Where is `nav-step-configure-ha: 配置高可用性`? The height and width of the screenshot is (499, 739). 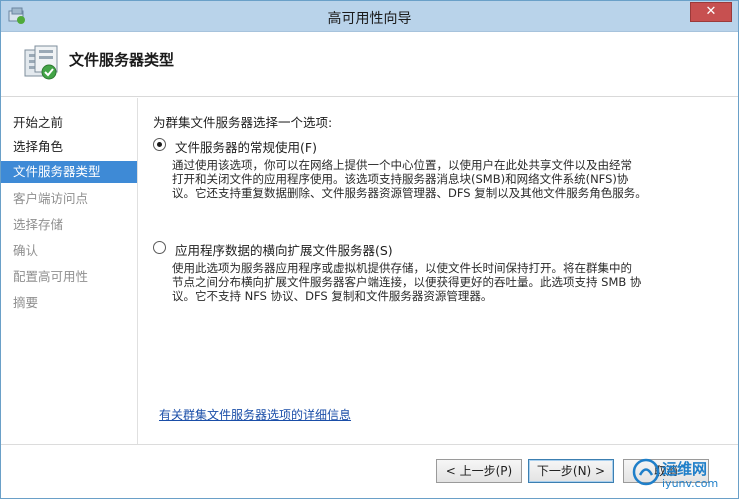 nav-step-configure-ha: 配置高可用性 is located at coordinates (51, 276).